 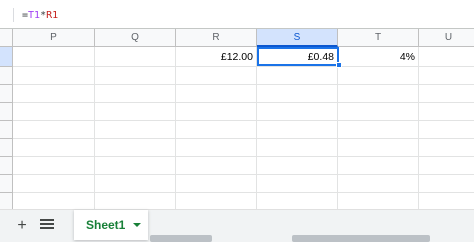 What do you see at coordinates (378, 184) in the screenshot?
I see `cell-t8` at bounding box center [378, 184].